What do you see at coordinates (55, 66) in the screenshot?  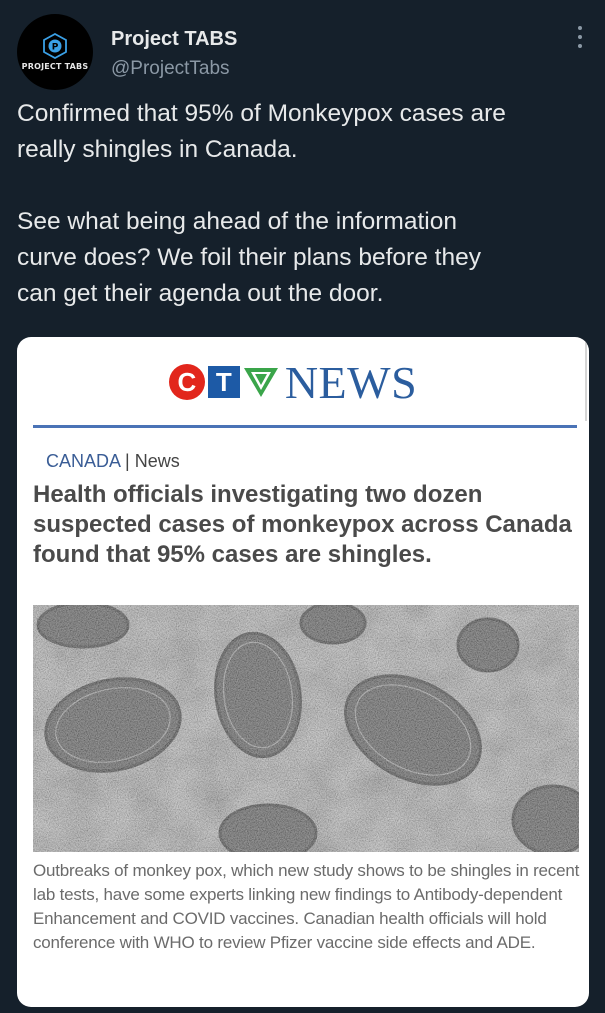 I see `avatar-brand-text: PROJECT TABS` at bounding box center [55, 66].